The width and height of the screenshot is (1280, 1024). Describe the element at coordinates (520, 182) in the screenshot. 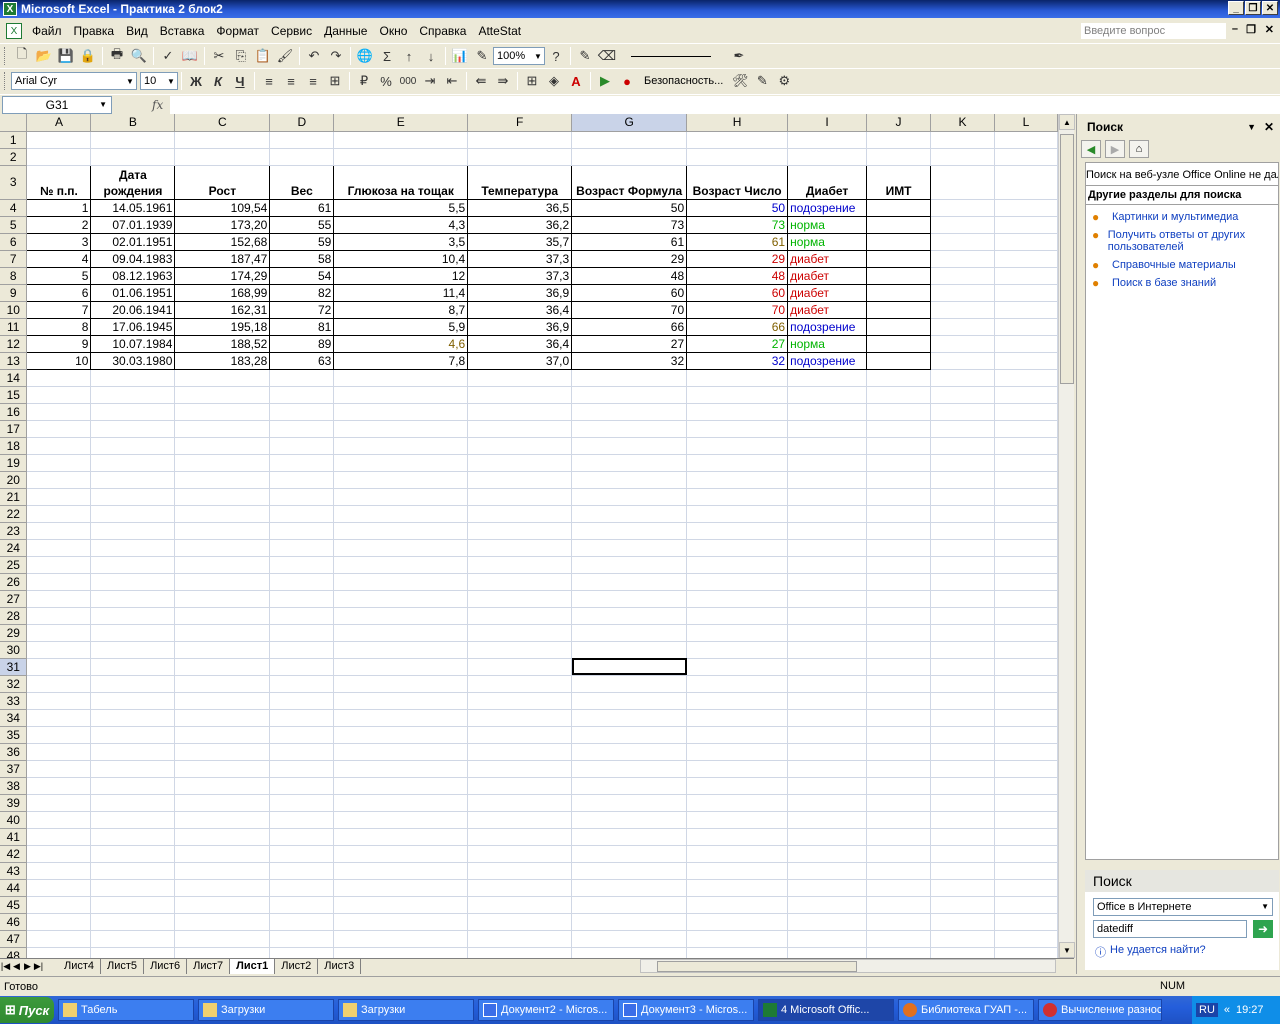

I see `table-header-cell: Температура` at that location.